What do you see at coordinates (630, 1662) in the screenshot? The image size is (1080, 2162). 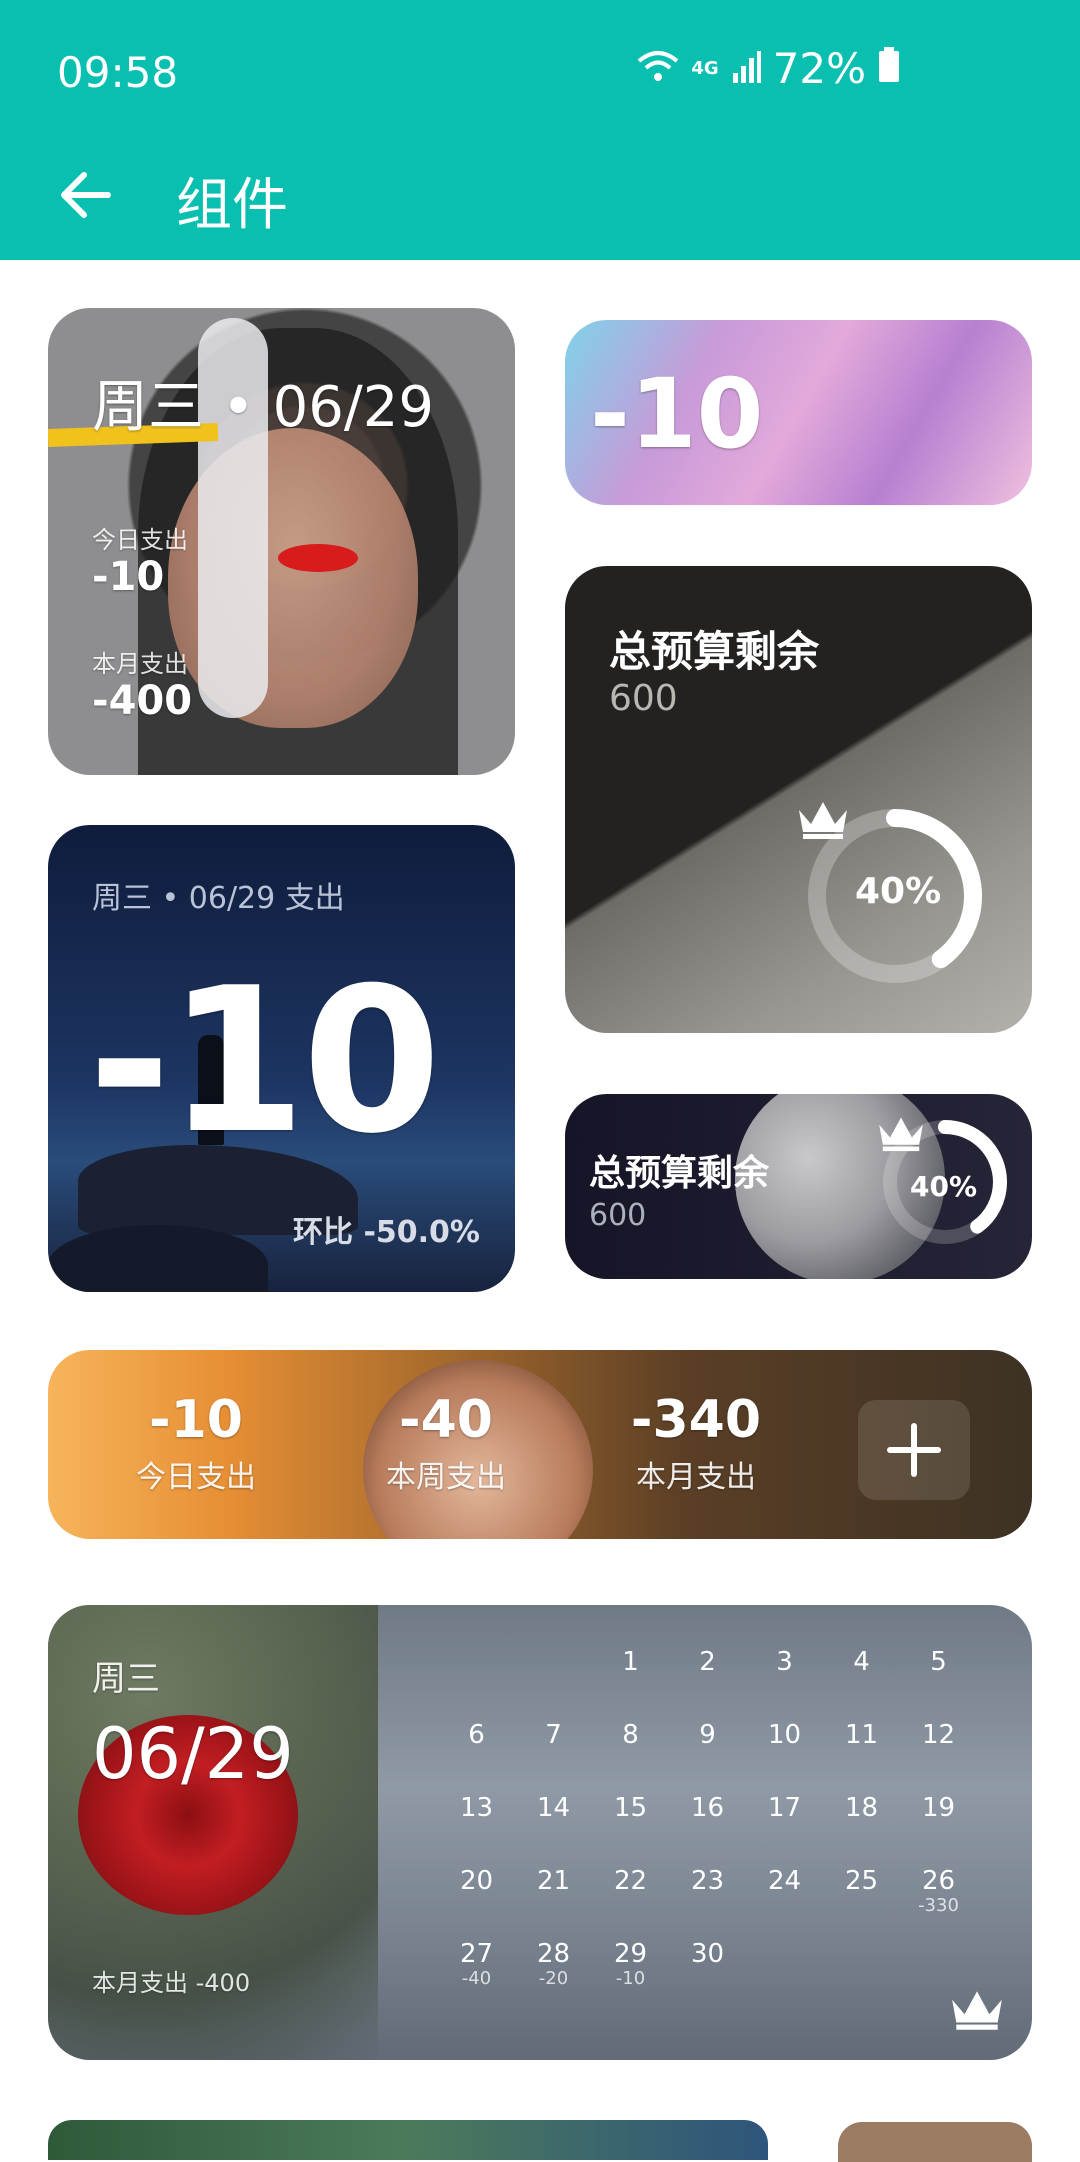 I see `calendar-day-number: 1` at bounding box center [630, 1662].